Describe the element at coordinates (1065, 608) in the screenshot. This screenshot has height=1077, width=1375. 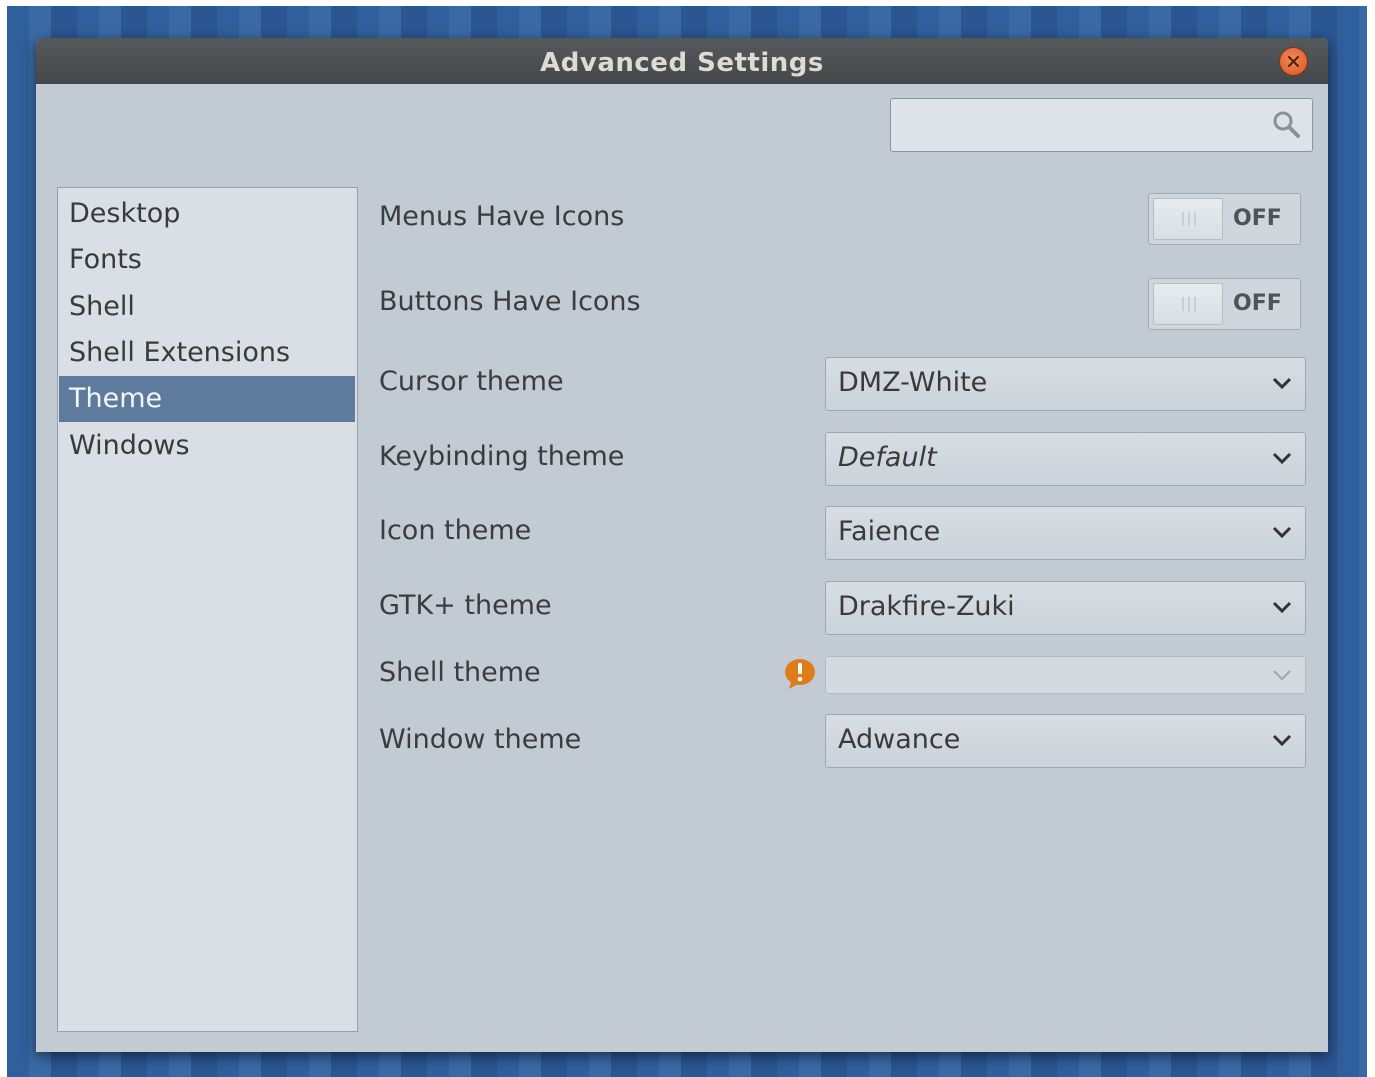
I see `gtk-theme-dropdown: Drakfire-Zuki` at that location.